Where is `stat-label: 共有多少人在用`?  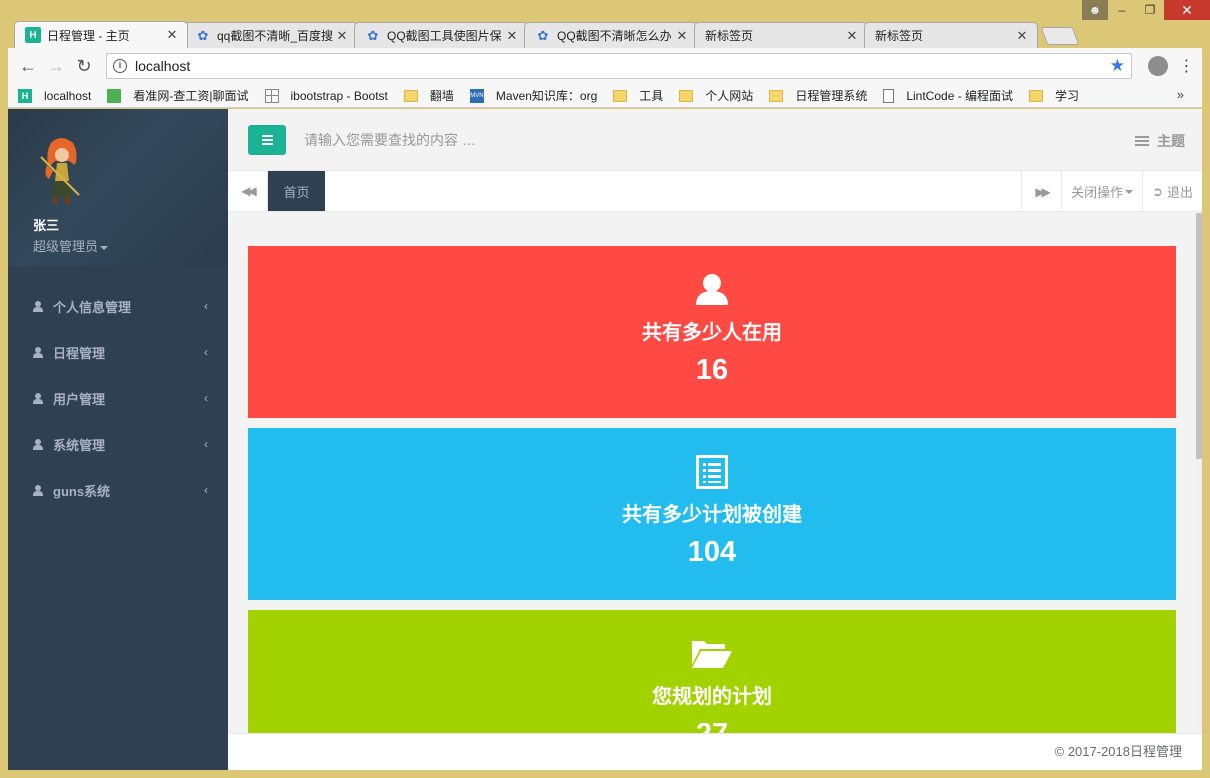 stat-label: 共有多少人在用 is located at coordinates (712, 333).